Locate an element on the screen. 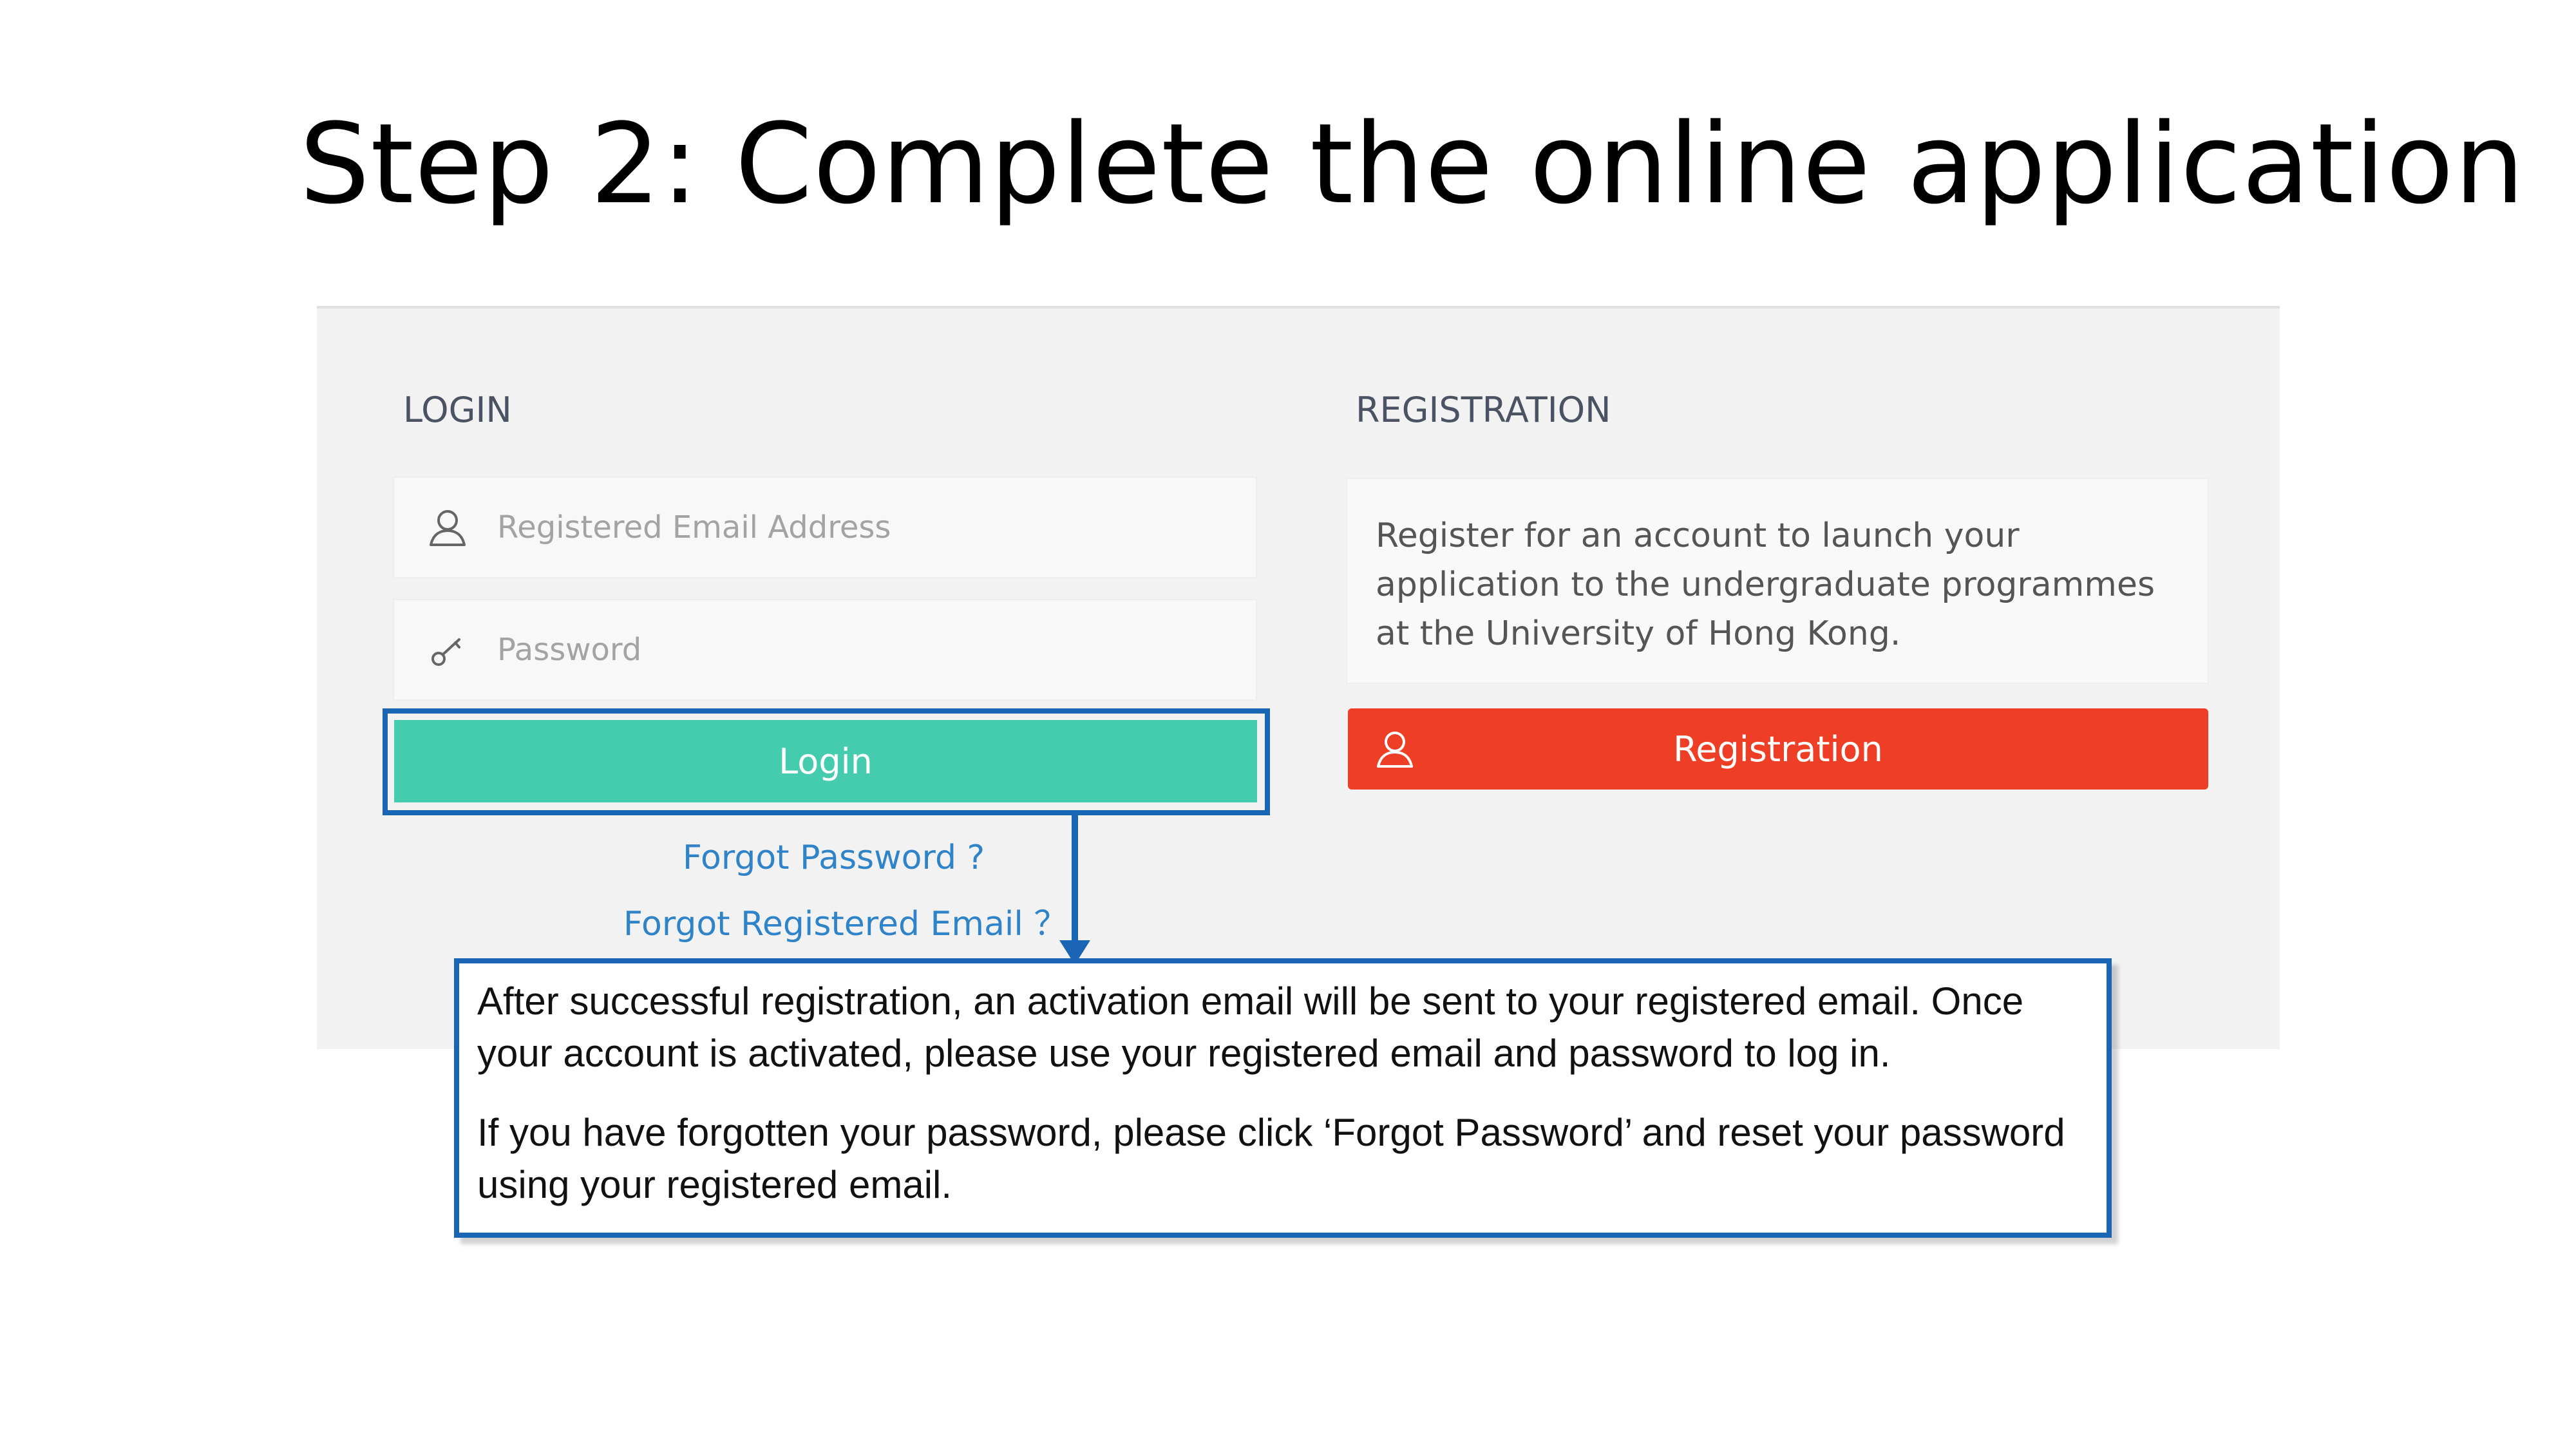 Image resolution: width=2576 pixels, height=1449 pixels. forgot-email-link: Forgot Registered Email ？ is located at coordinates (845, 920).